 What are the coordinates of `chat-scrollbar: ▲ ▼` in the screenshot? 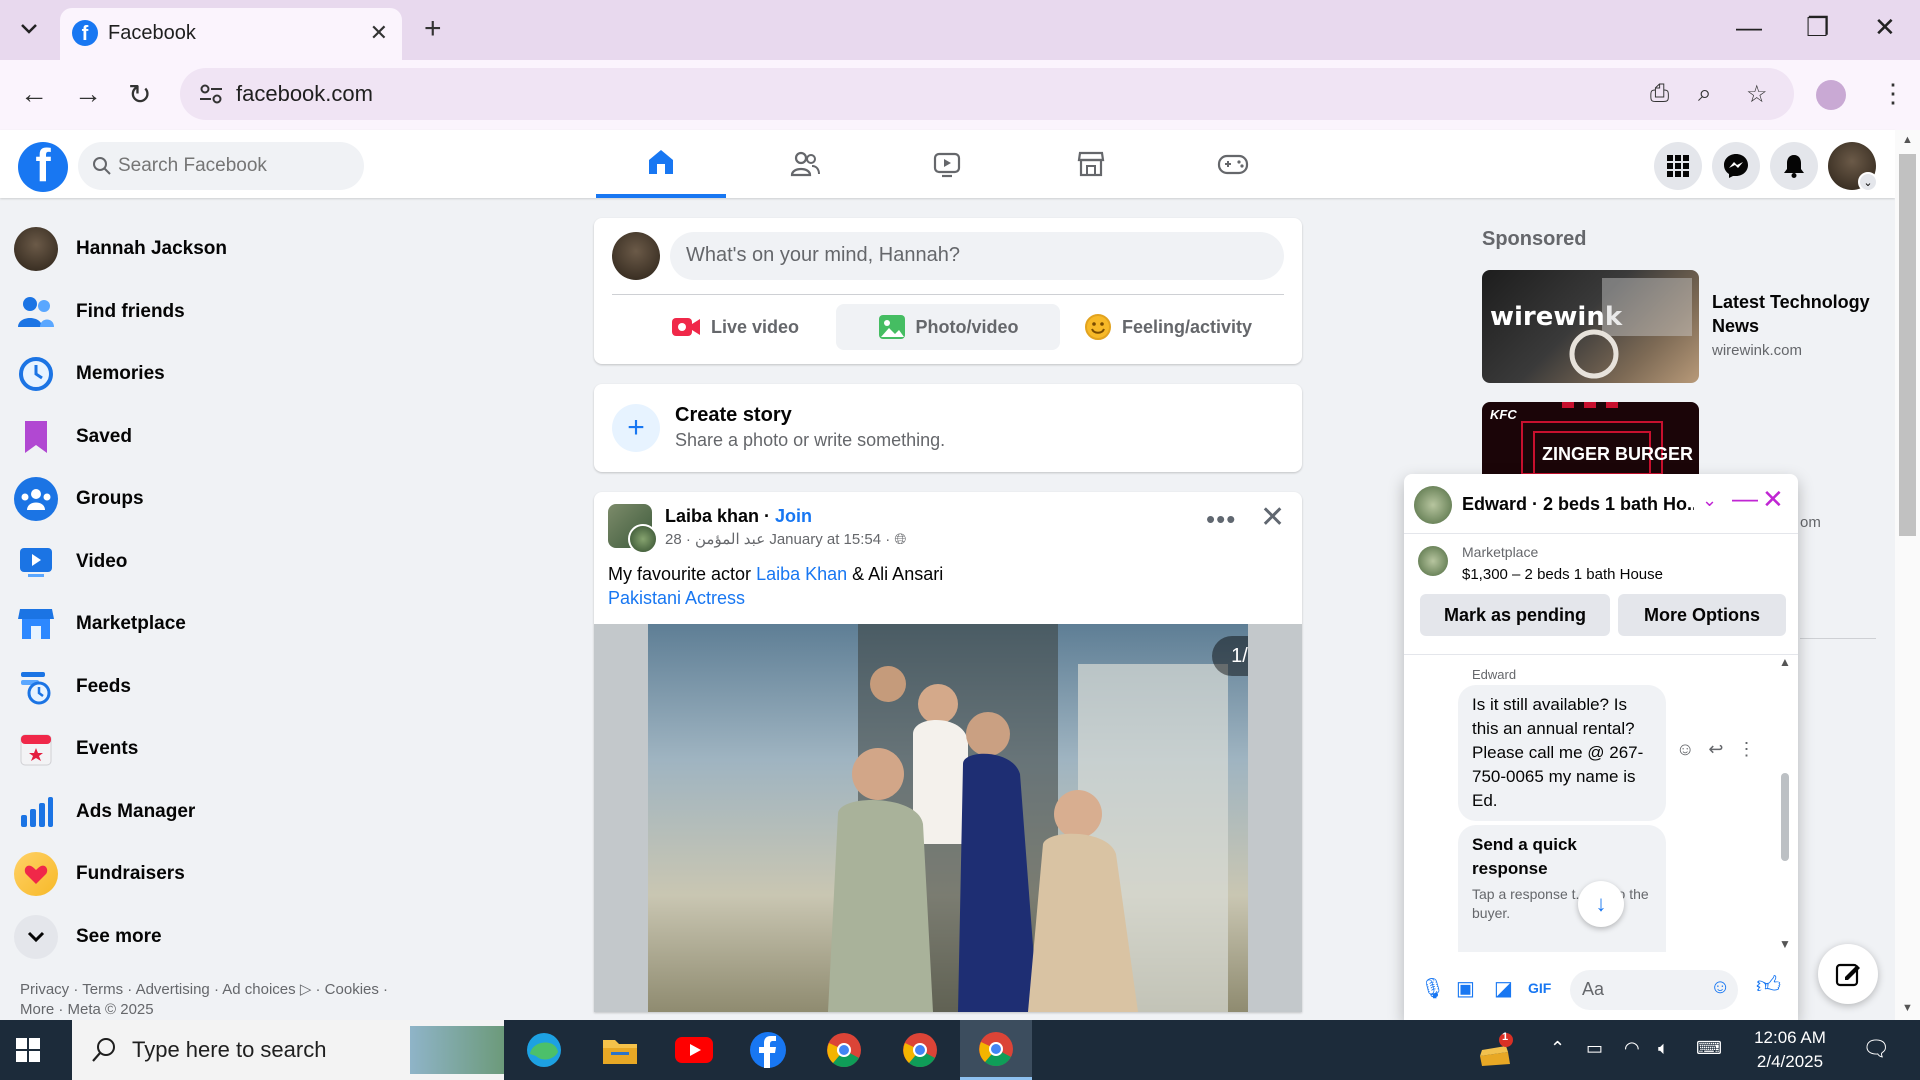 It's located at (1785, 803).